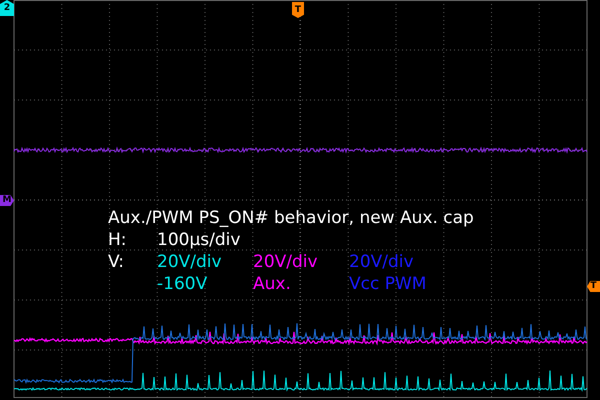 This screenshot has width=600, height=400. Describe the element at coordinates (291, 218) in the screenshot. I see `plot-title: Aux./PWM PS_ON# behavior, new Aux. cap` at that location.